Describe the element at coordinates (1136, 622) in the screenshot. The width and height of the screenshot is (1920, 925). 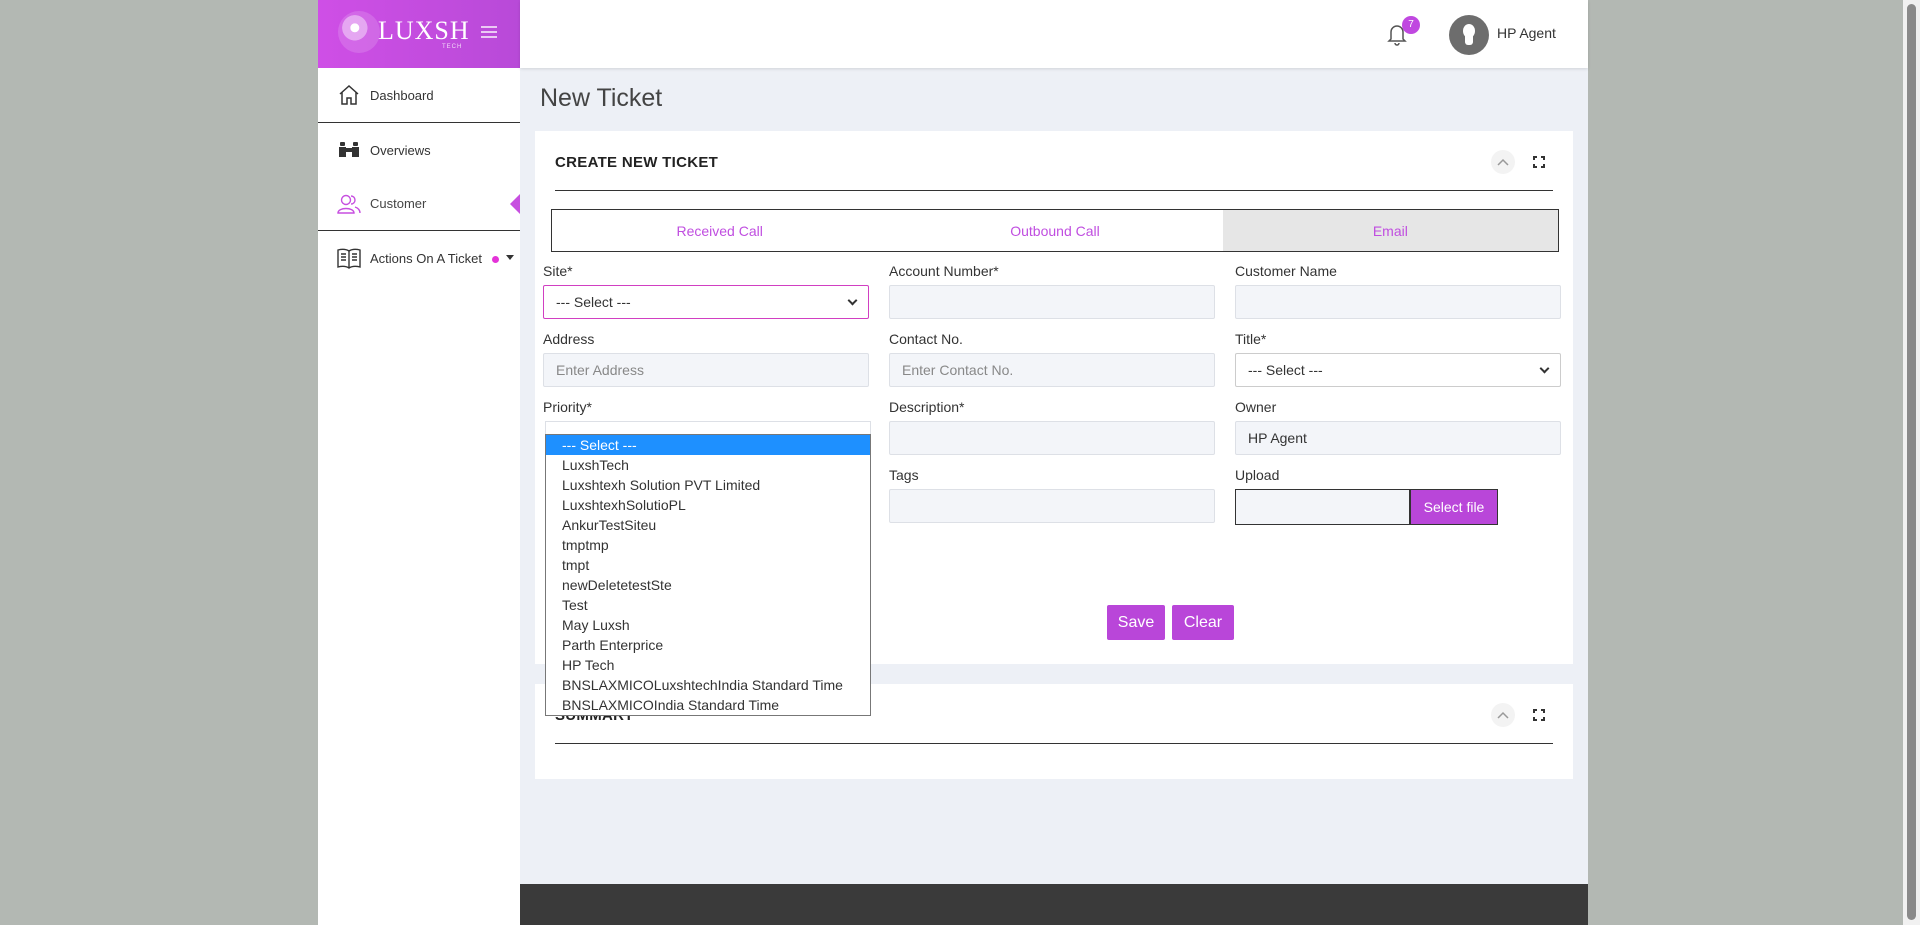
I see `save-button: Save` at that location.